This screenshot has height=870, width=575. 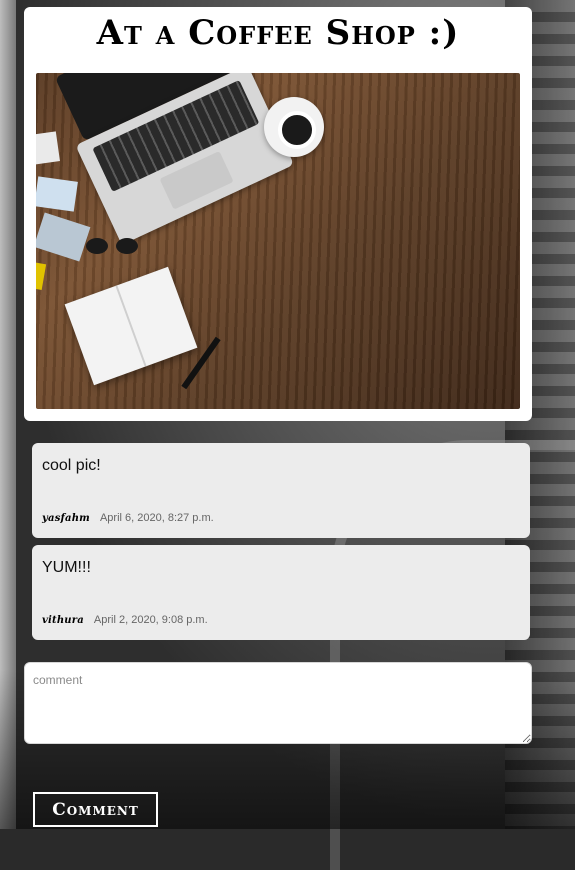 What do you see at coordinates (156, 518) in the screenshot?
I see `comment-date: April 6, 2020, 8:27 p.m.` at bounding box center [156, 518].